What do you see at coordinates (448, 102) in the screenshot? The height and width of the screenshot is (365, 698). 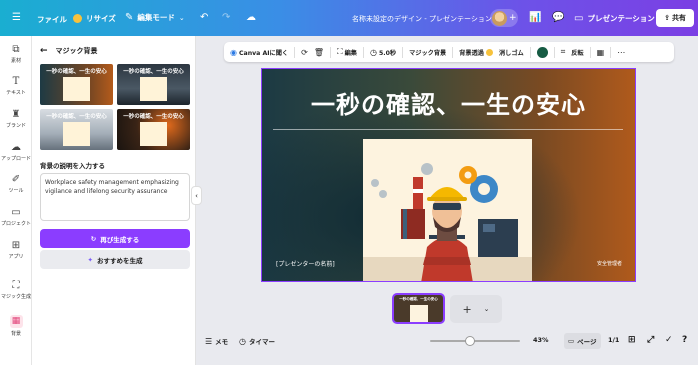 I see `slide-title: 一秒の確認、一生の安心` at bounding box center [448, 102].